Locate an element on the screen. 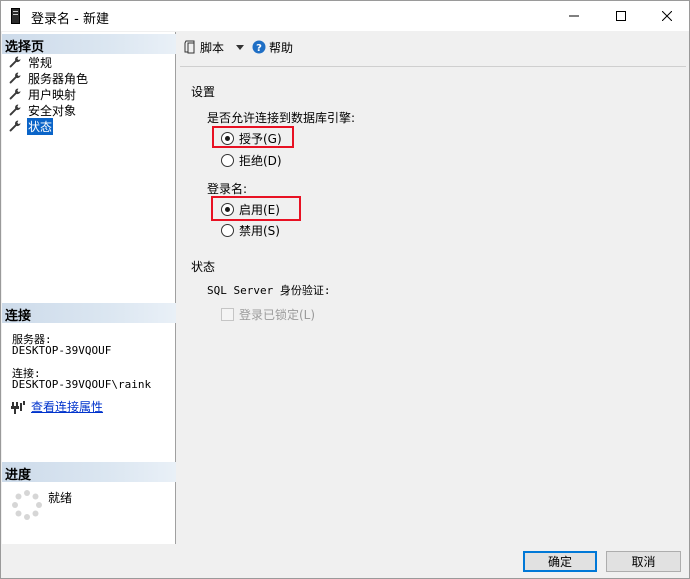 Image resolution: width=690 pixels, height=579 pixels. disable-radio: 禁用(S) is located at coordinates (250, 230).